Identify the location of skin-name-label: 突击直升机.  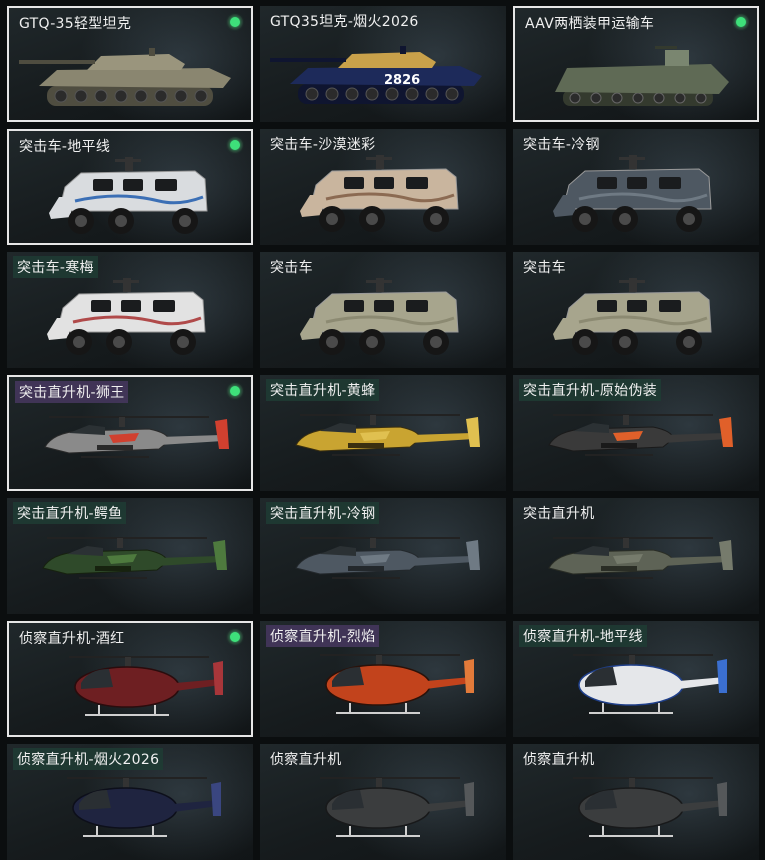
(559, 514).